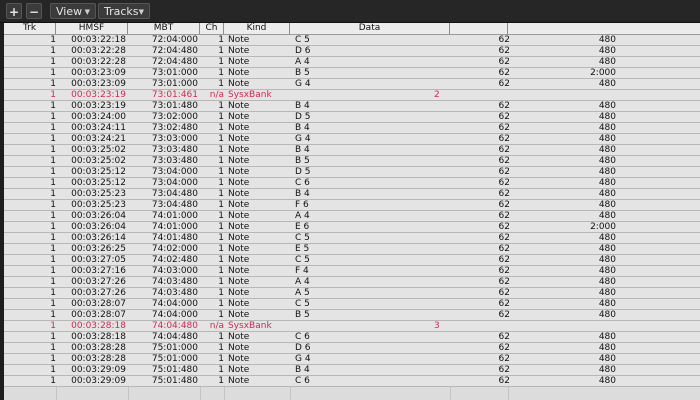  Describe the element at coordinates (352, 337) in the screenshot. I see `note-event-row: 1 00:03:28:18 74:04:480 1 Note C 6 62 480` at that location.